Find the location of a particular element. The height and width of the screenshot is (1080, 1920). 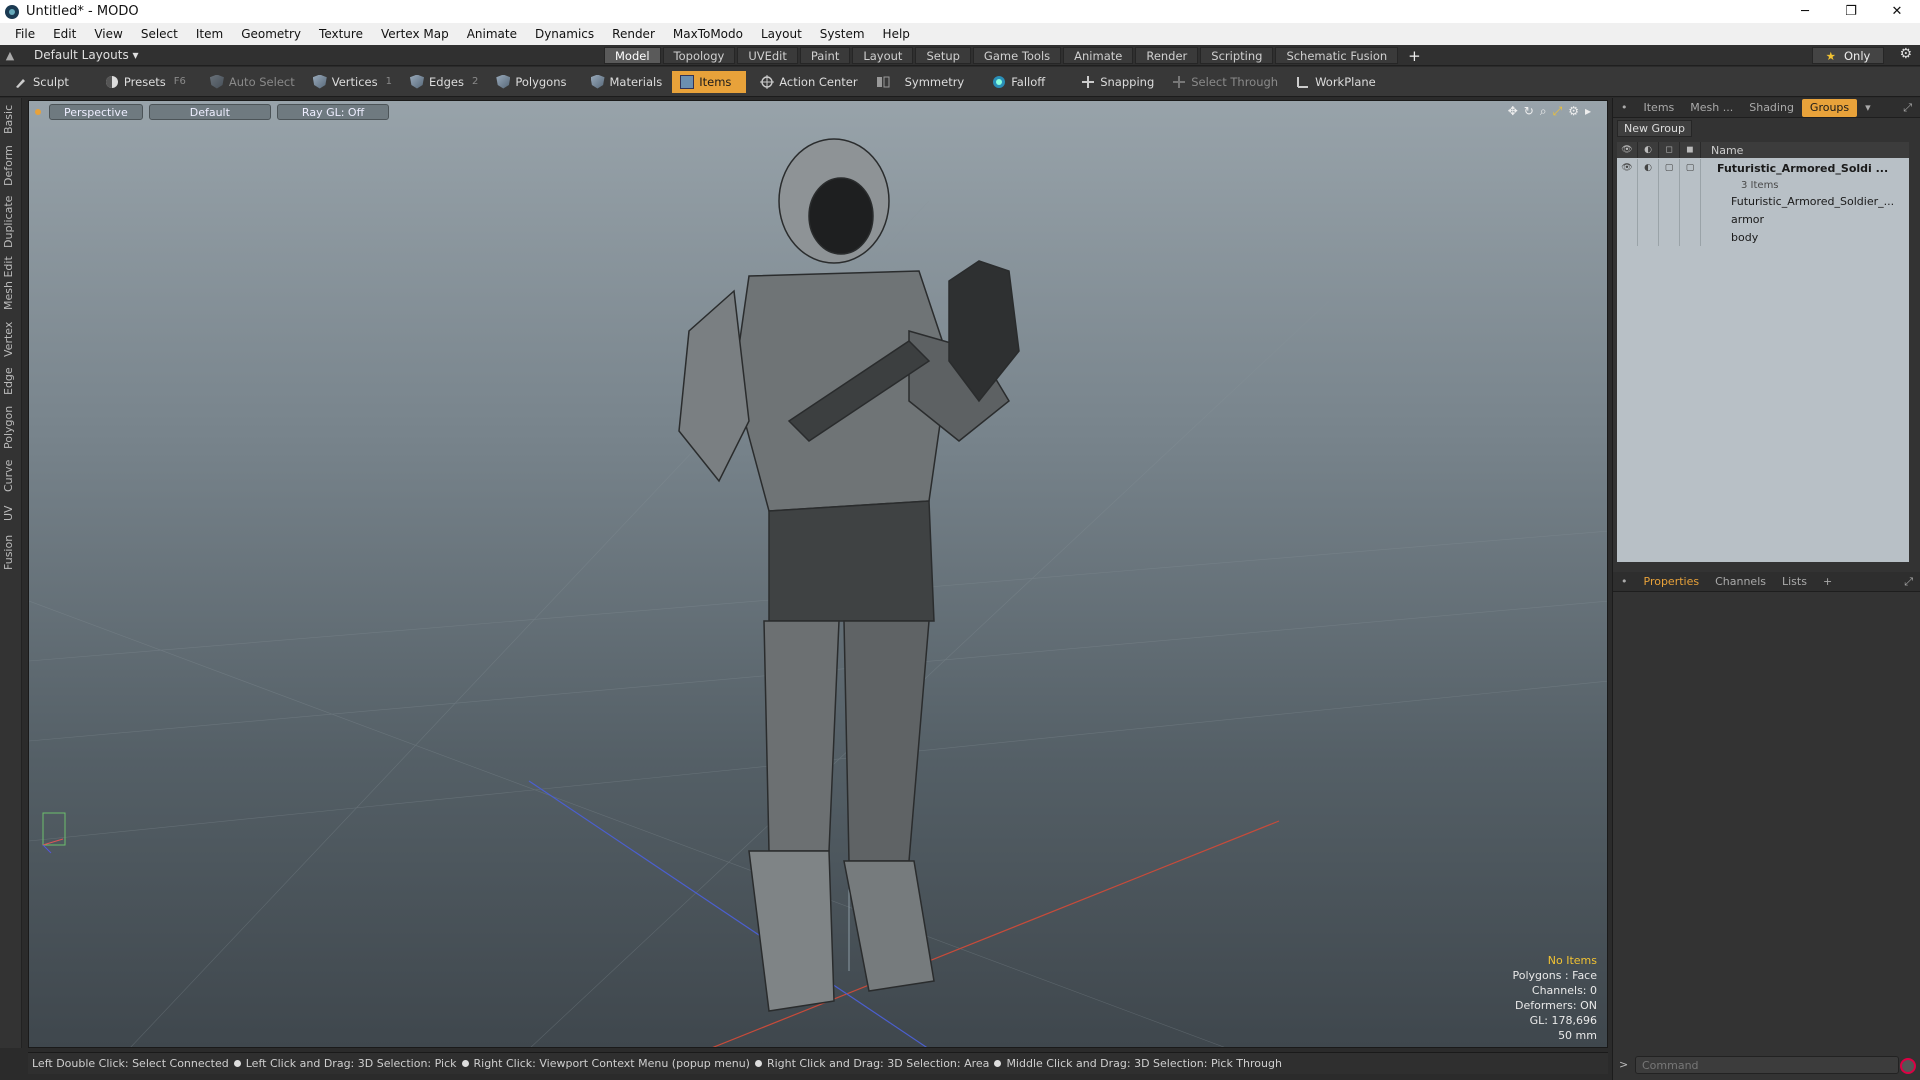

tab-uvedit: UVEdit is located at coordinates (767, 55).